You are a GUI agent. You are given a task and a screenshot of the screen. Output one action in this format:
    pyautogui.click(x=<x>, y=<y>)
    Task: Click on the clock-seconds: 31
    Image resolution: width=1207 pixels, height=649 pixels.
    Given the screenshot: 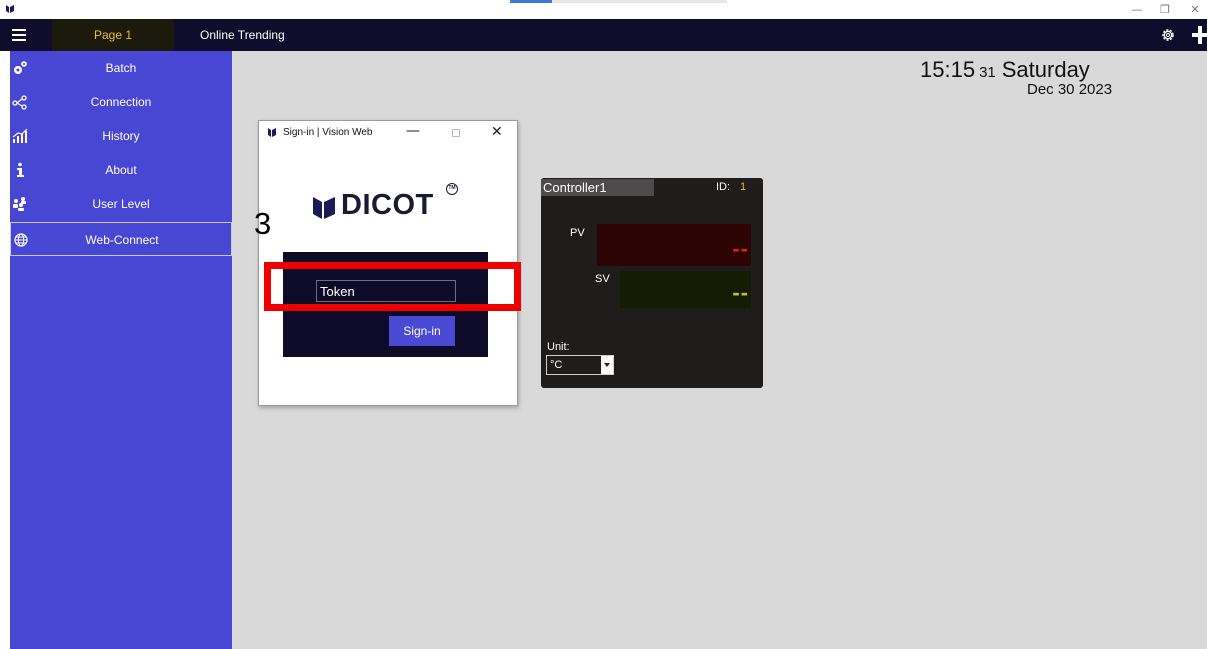 What is the action you would take?
    pyautogui.click(x=987, y=72)
    